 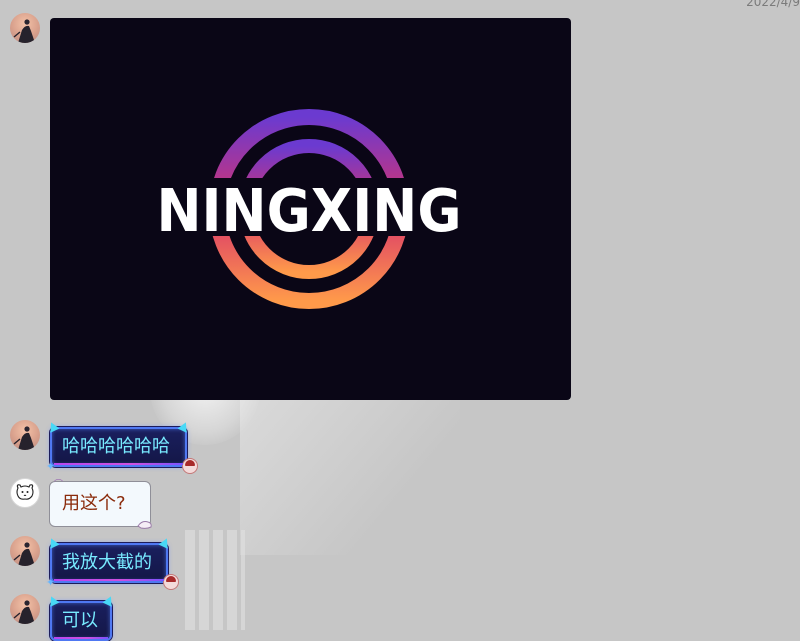 I want to click on bubble-corner-icon: ⌒, so click(x=59, y=485).